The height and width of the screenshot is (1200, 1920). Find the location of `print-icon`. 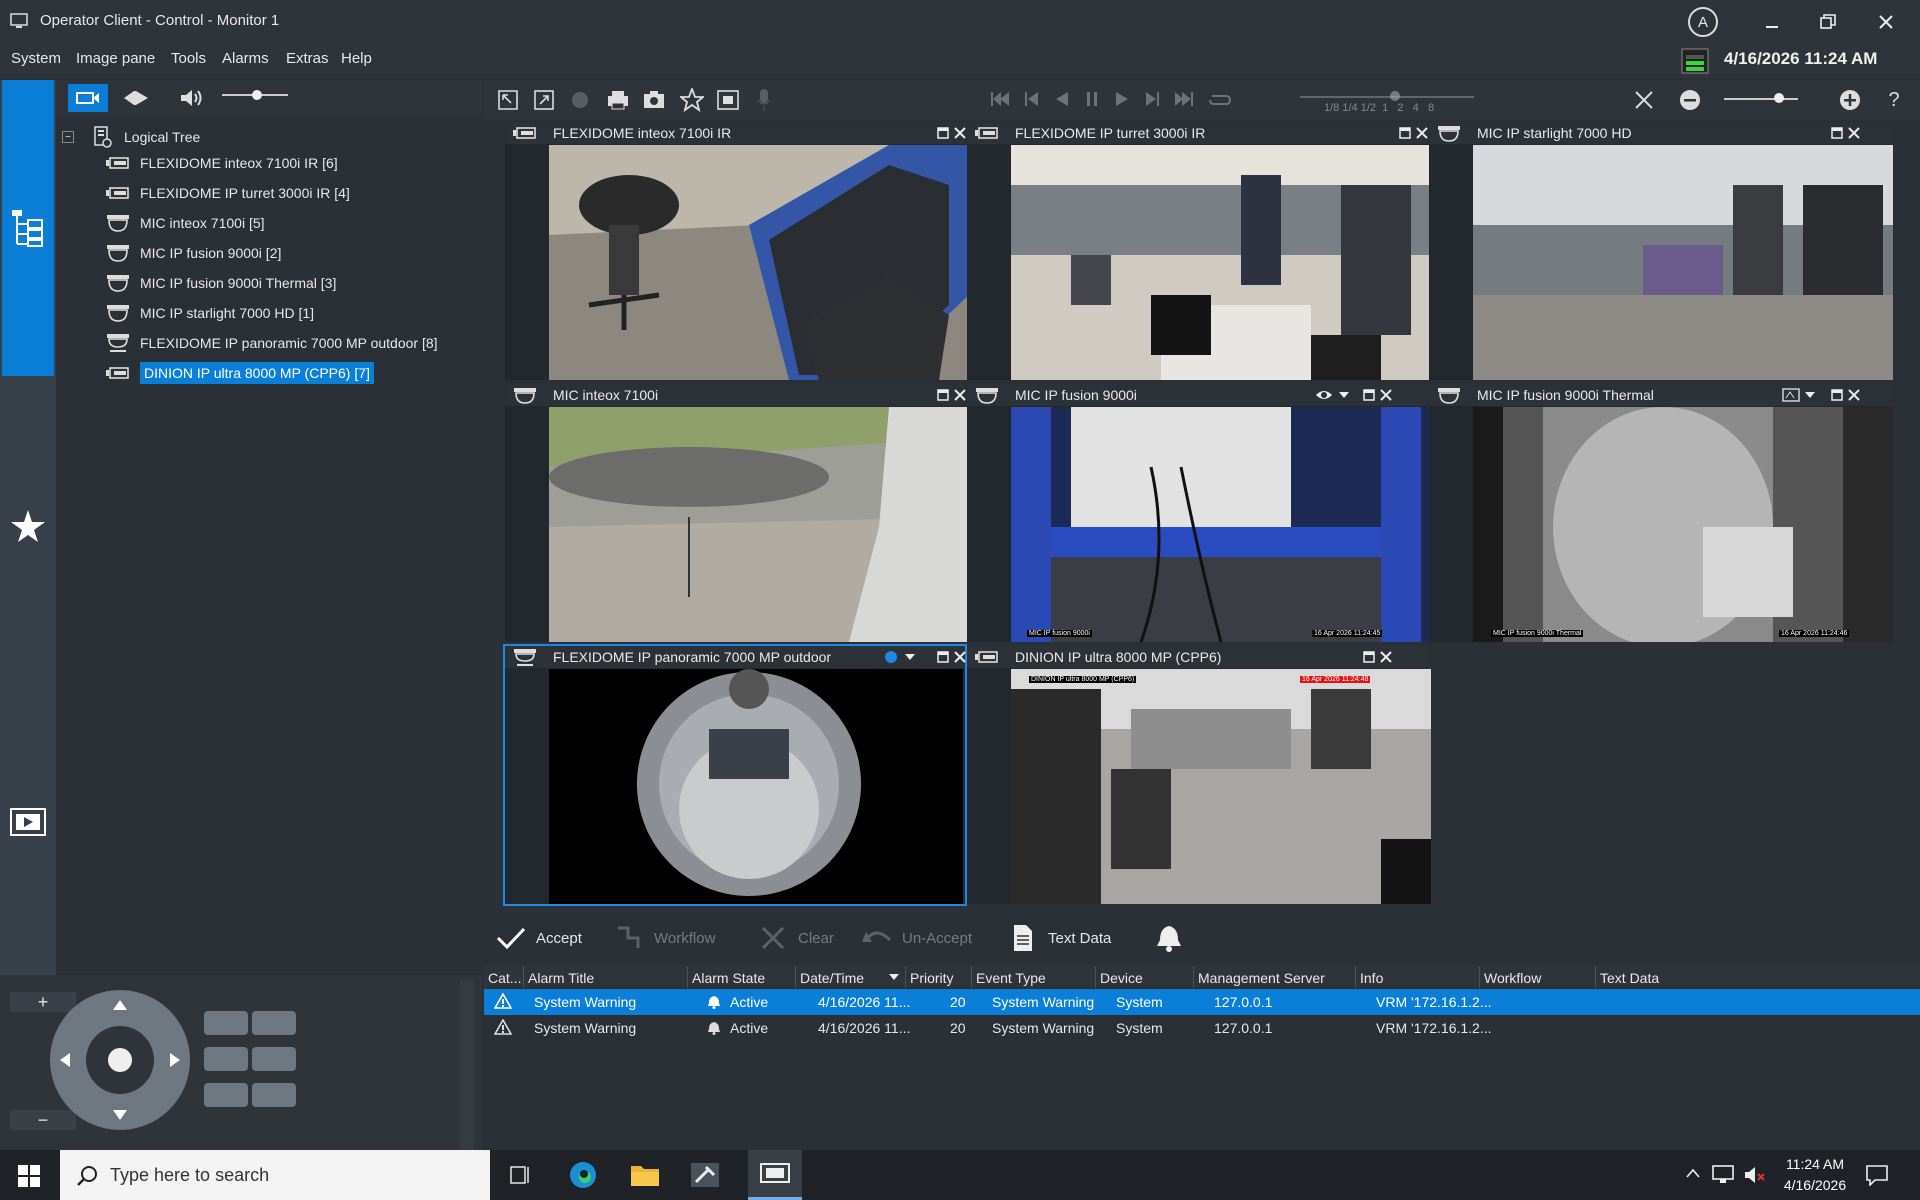

print-icon is located at coordinates (618, 100).